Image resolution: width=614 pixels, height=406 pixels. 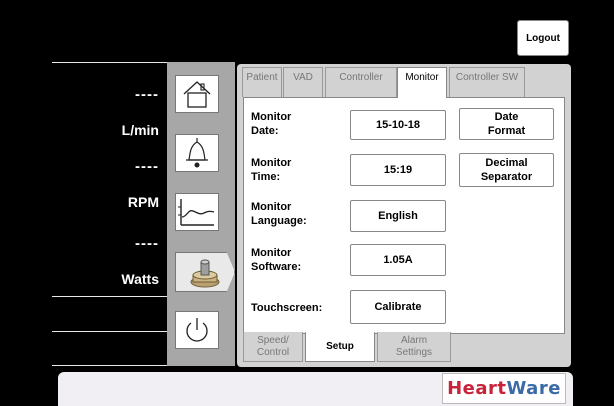 What do you see at coordinates (361, 82) in the screenshot?
I see `tab-controller: Controller` at bounding box center [361, 82].